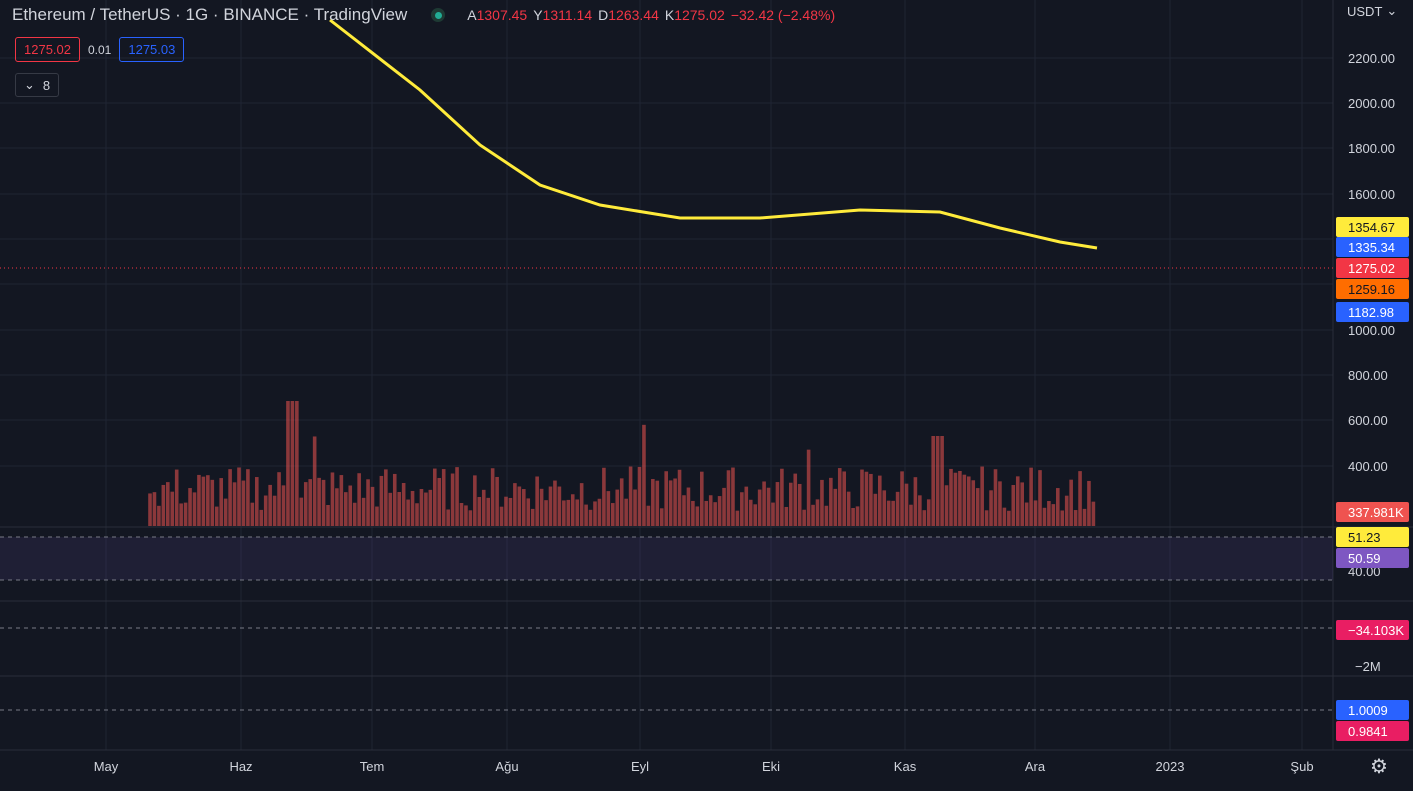 This screenshot has width=1413, height=791. I want to click on obv-value-tag: −34.103K, so click(1372, 630).